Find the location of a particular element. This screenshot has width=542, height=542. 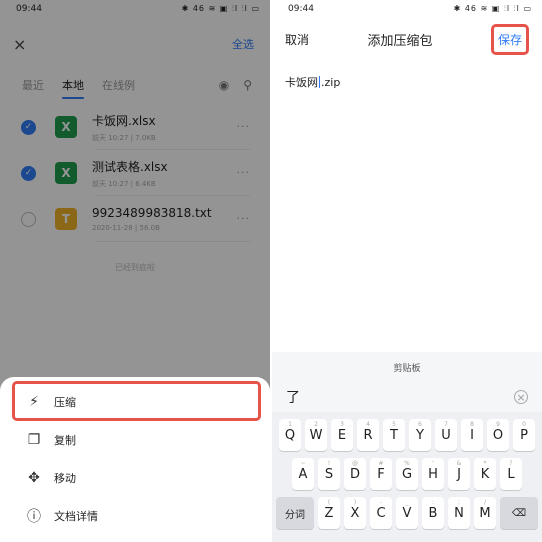

key-k: * K is located at coordinates (485, 474).